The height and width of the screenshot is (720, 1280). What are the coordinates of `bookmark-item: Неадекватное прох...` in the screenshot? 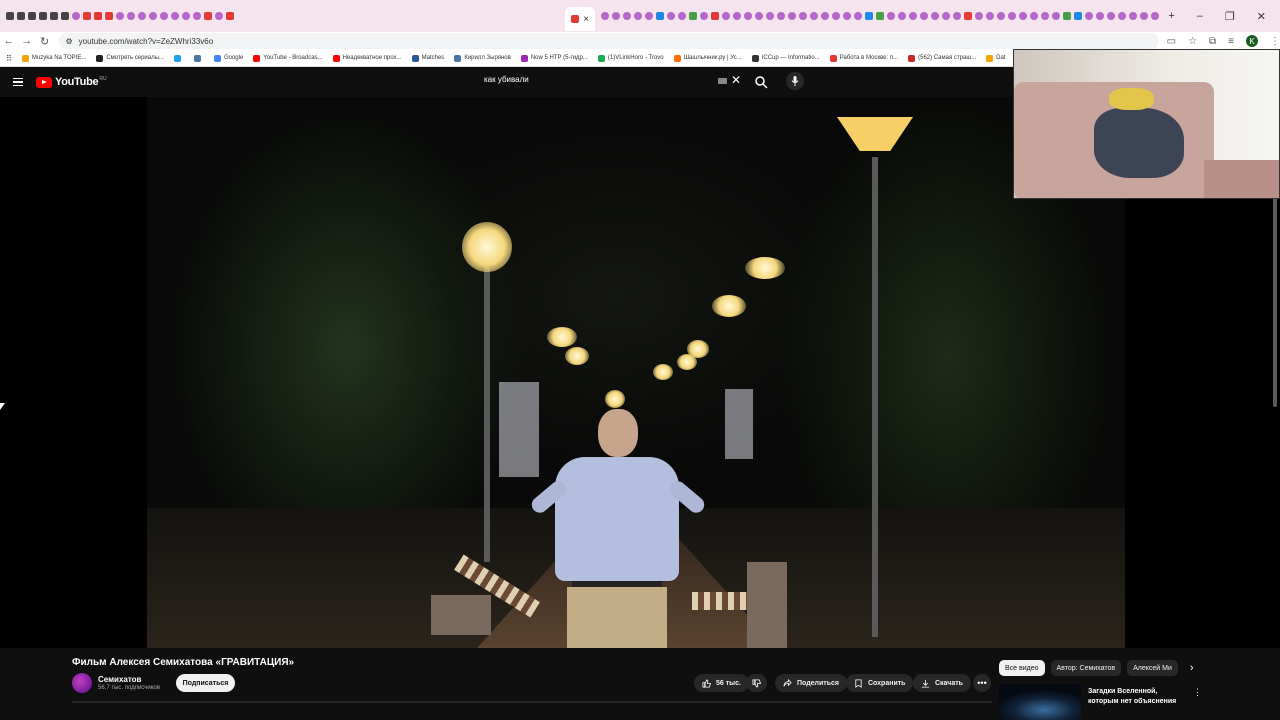 It's located at (367, 58).